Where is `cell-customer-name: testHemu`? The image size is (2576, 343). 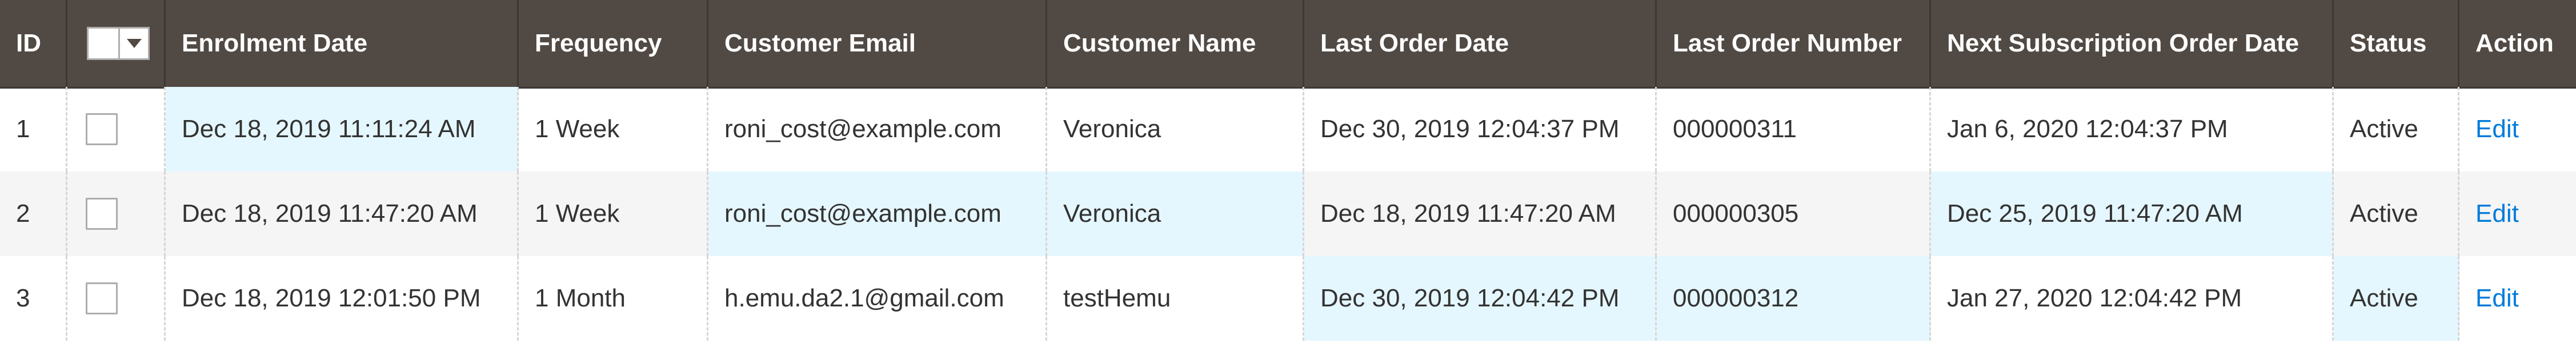 cell-customer-name: testHemu is located at coordinates (1175, 298).